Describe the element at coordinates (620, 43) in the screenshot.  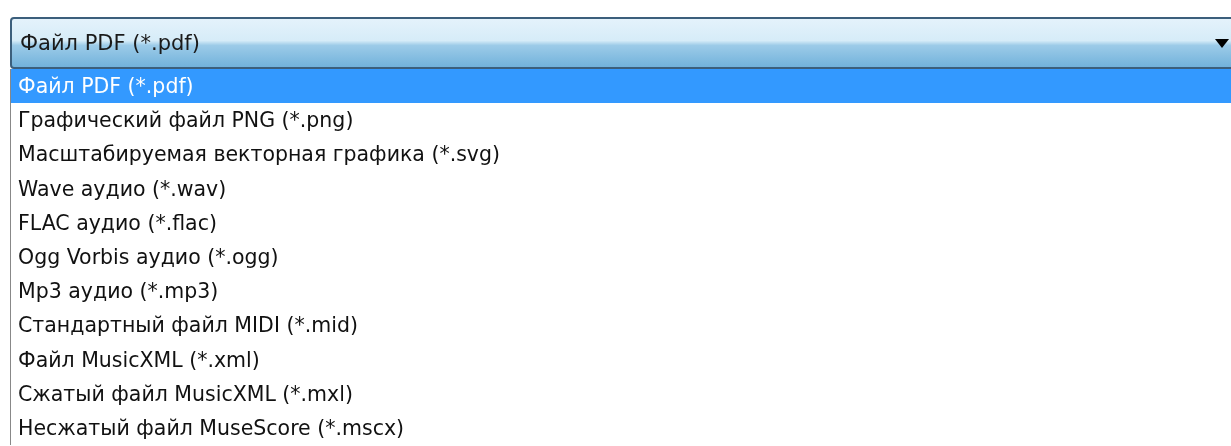
I see `format-dropdown: Файл PDF (*.pdf)` at that location.